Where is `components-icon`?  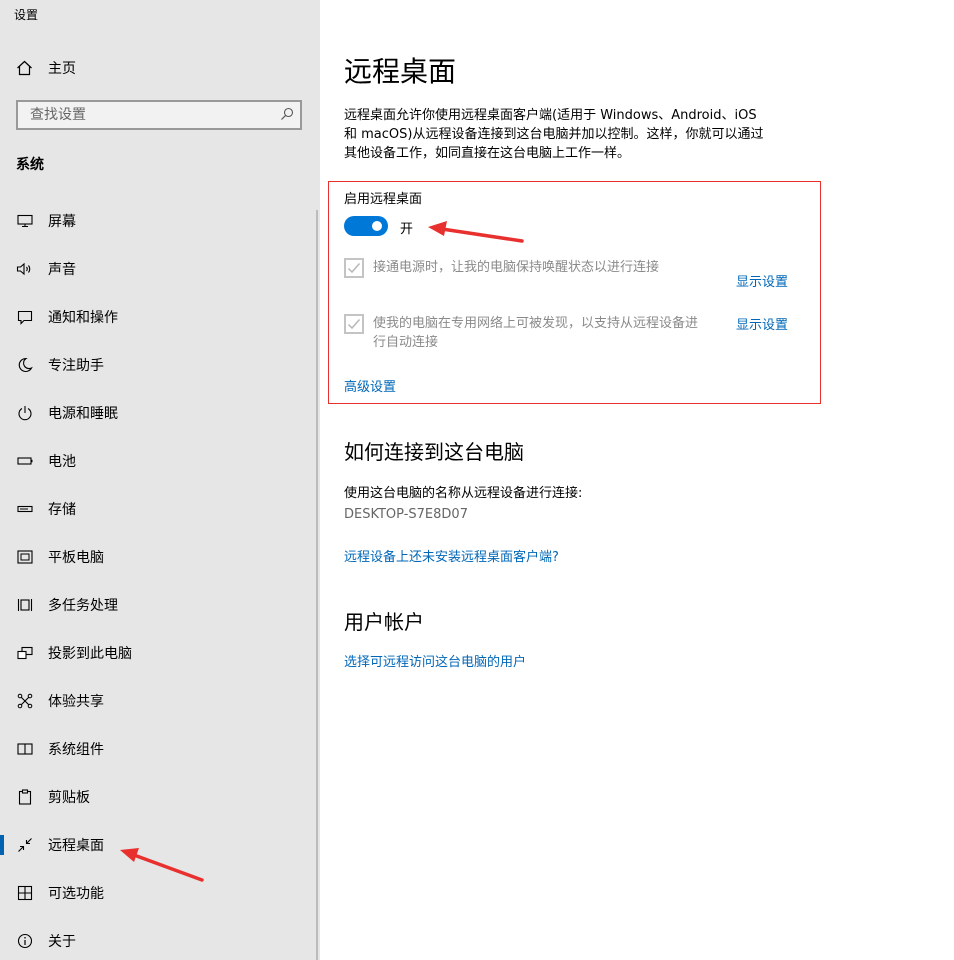 components-icon is located at coordinates (25, 749).